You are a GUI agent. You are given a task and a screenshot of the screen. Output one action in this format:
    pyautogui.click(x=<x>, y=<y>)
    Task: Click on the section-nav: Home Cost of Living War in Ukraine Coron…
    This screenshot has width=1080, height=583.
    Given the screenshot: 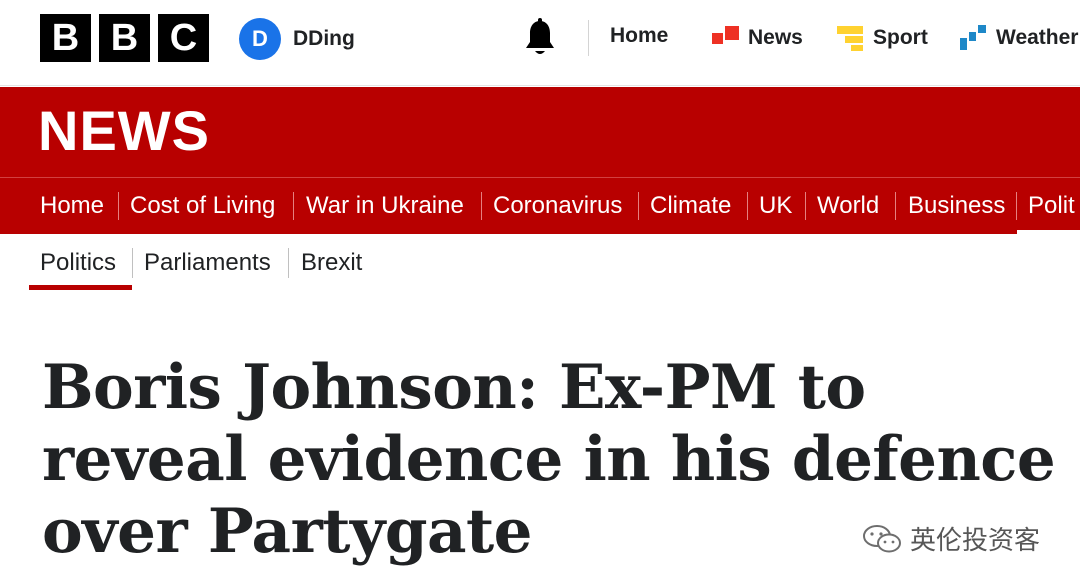 What is the action you would take?
    pyautogui.click(x=540, y=205)
    